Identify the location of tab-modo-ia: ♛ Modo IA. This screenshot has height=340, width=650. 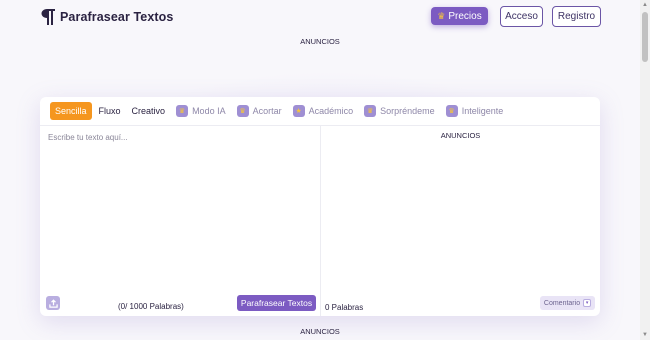
(201, 111).